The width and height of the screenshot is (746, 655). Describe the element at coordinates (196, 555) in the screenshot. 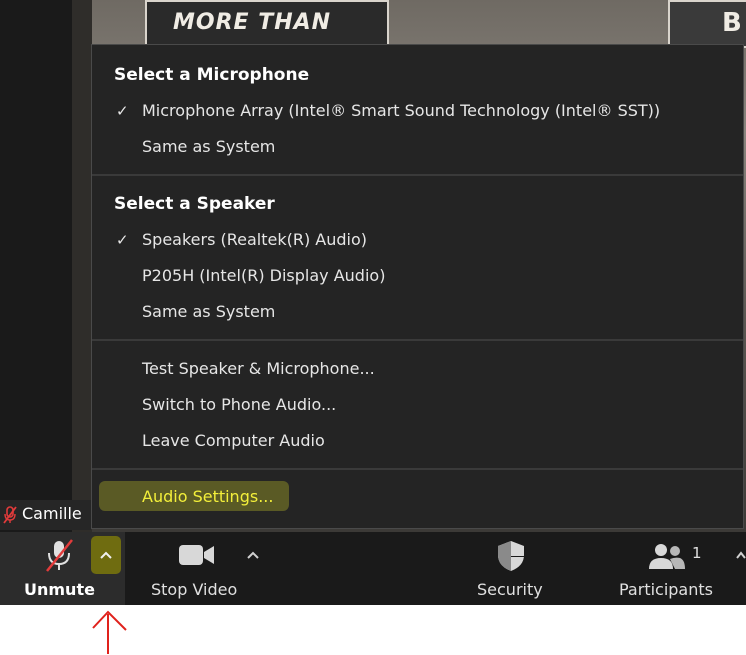

I see `video-camera-icon` at that location.